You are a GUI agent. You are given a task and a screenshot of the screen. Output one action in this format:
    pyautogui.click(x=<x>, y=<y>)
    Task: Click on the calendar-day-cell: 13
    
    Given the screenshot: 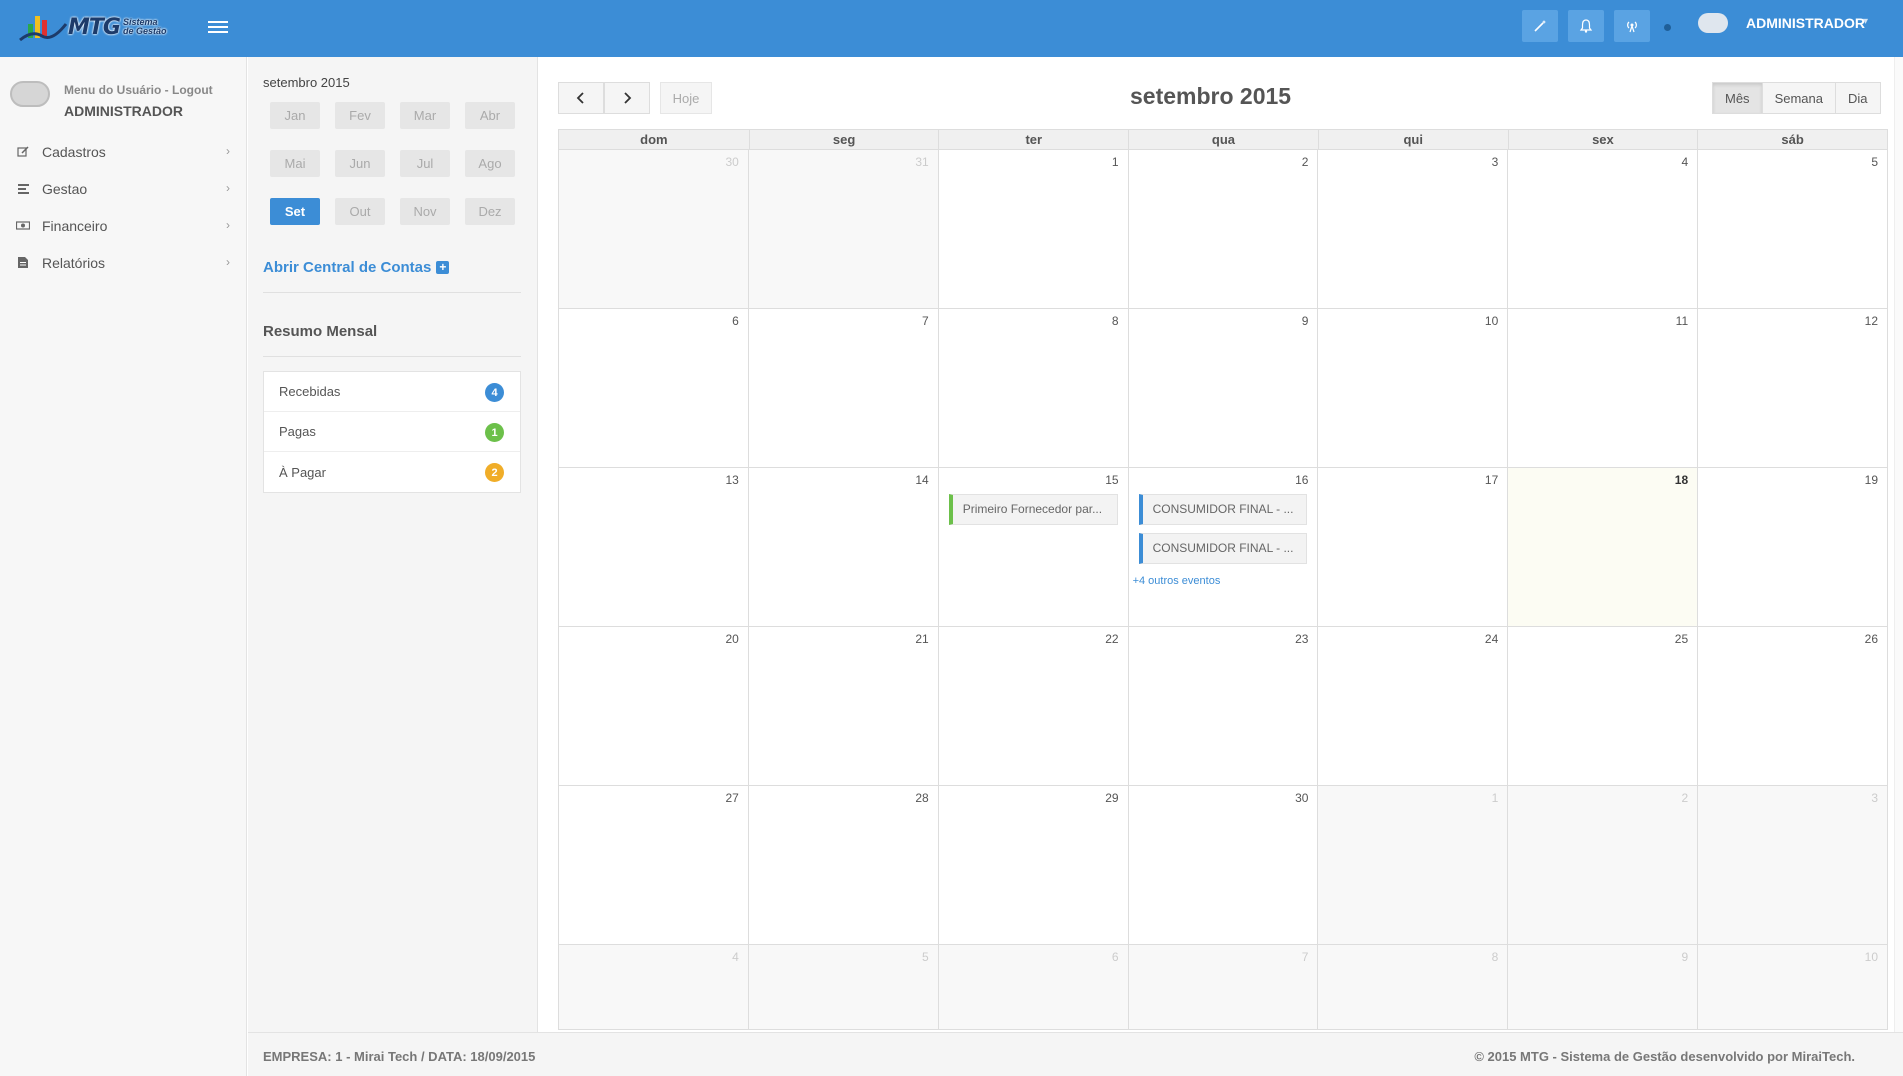 What is the action you would take?
    pyautogui.click(x=654, y=547)
    